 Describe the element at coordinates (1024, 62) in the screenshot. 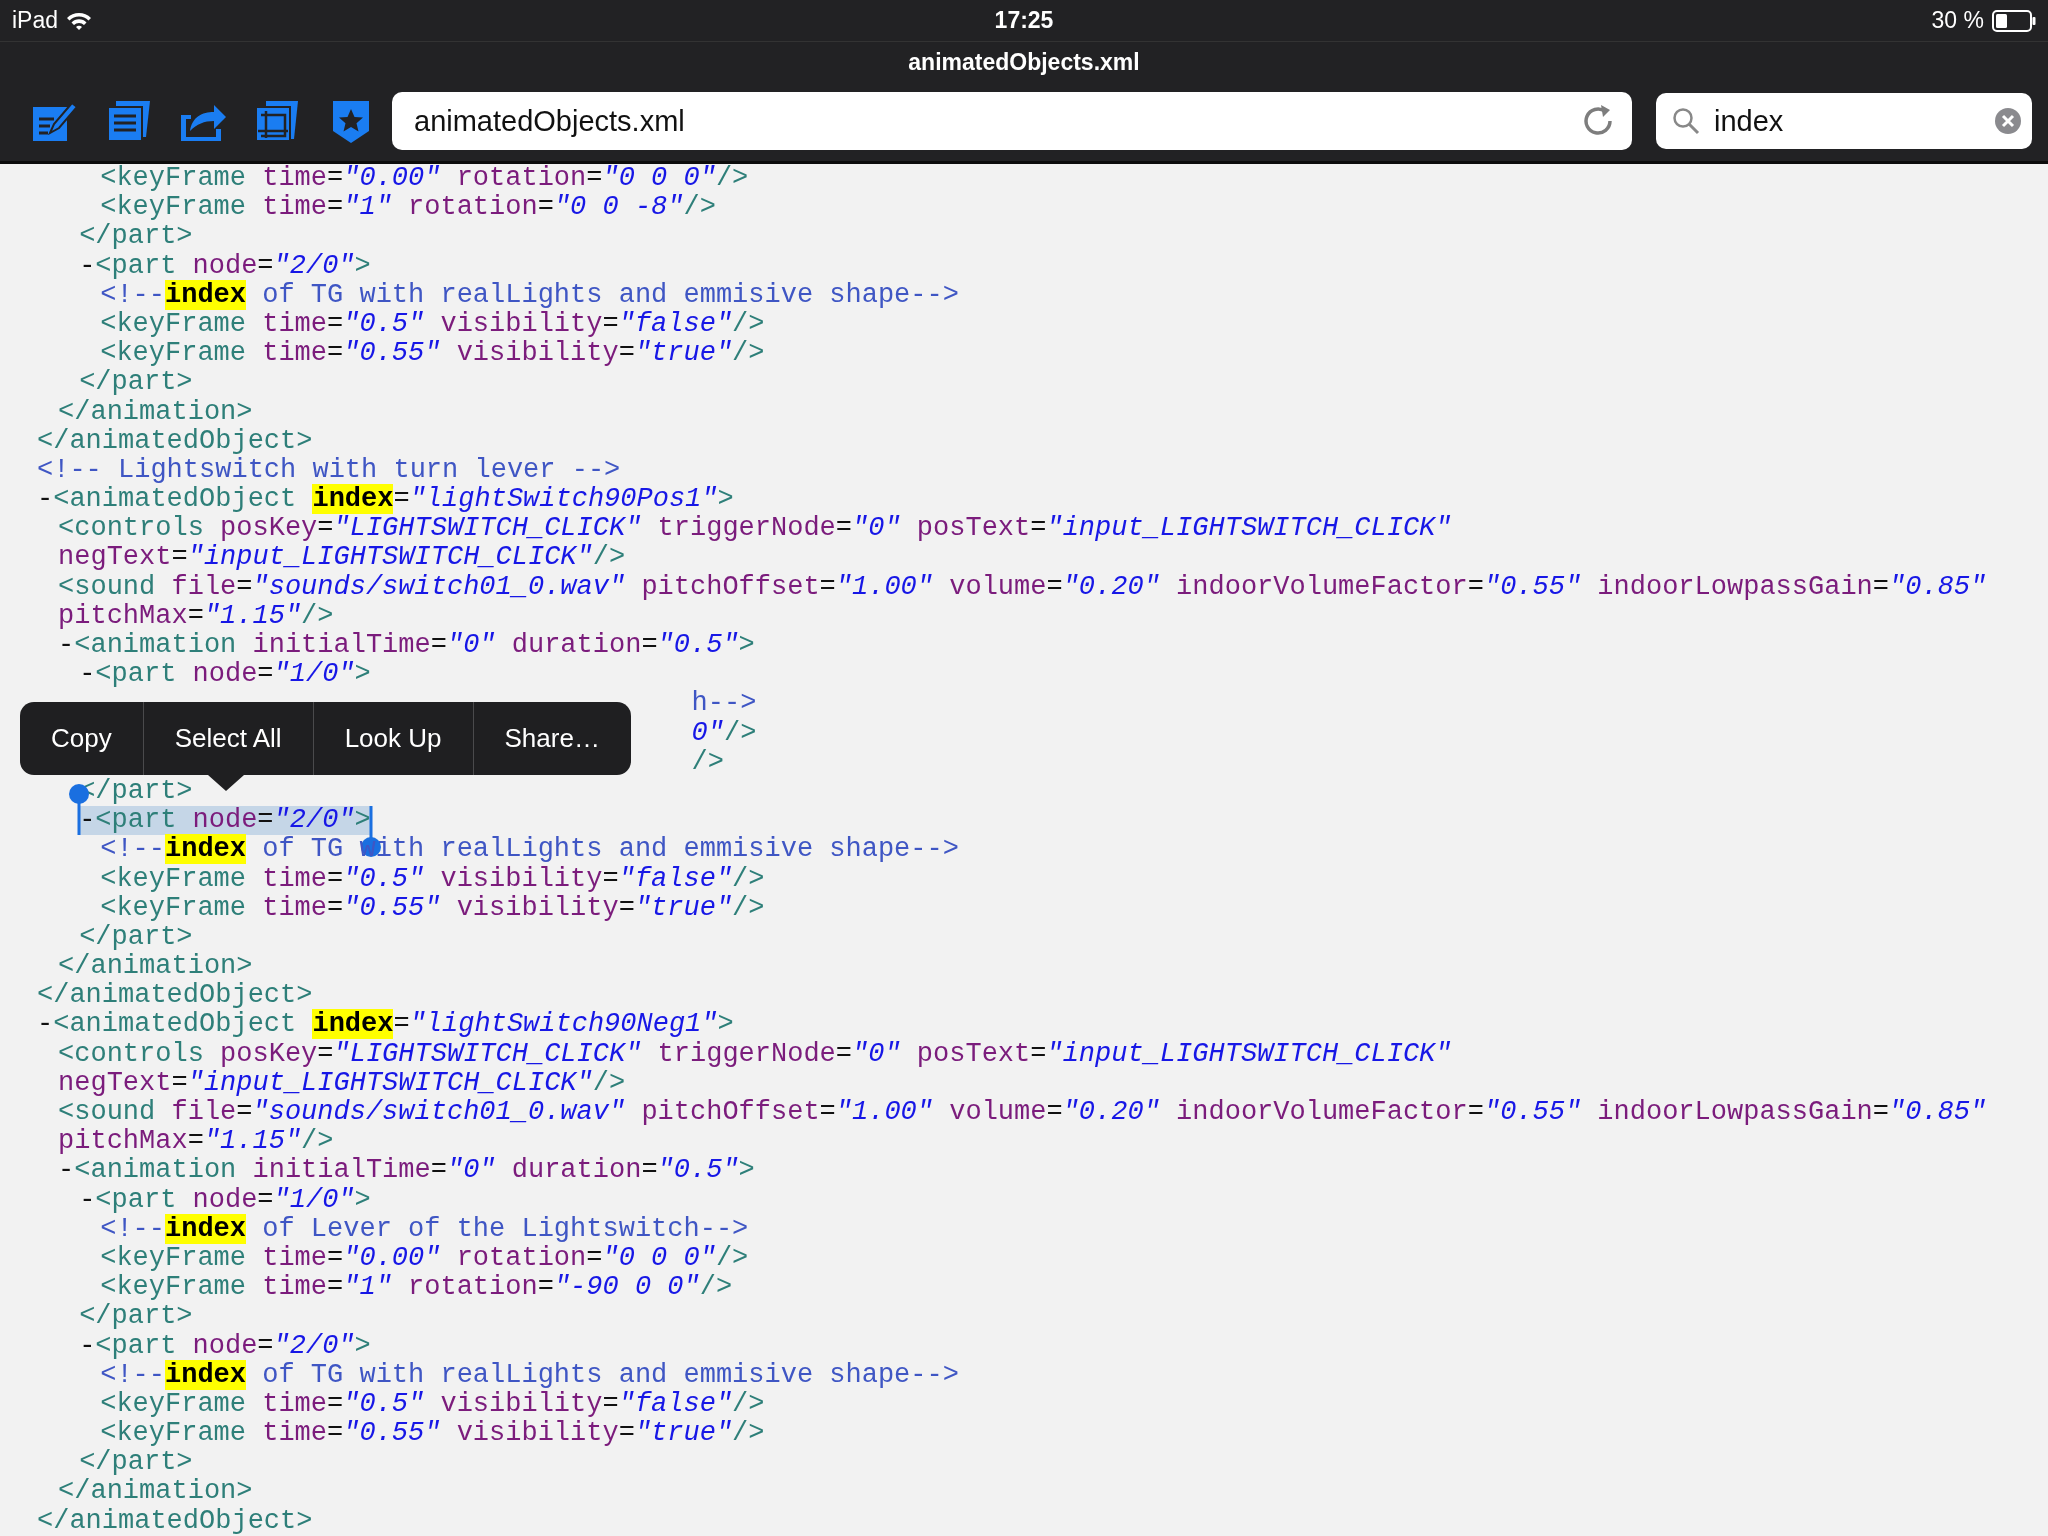

I see `window-title: animatedObjects.xml` at that location.